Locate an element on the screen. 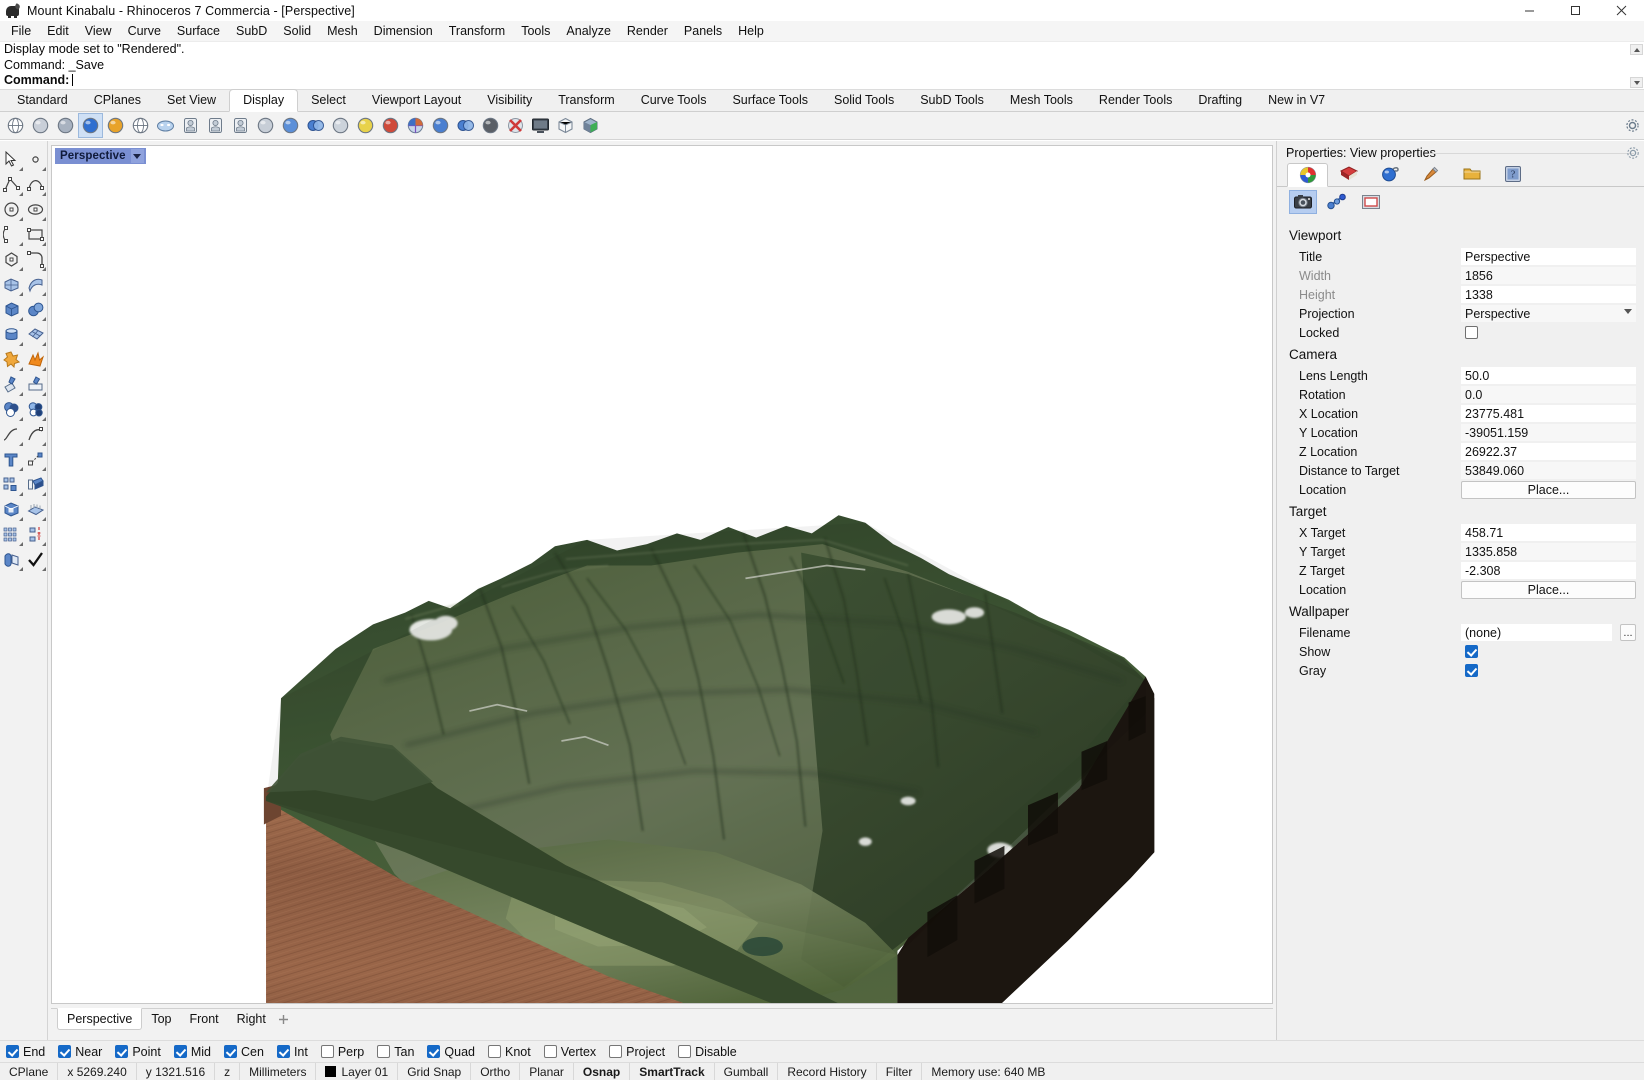  property-value-projection: Perspective is located at coordinates (1548, 313).